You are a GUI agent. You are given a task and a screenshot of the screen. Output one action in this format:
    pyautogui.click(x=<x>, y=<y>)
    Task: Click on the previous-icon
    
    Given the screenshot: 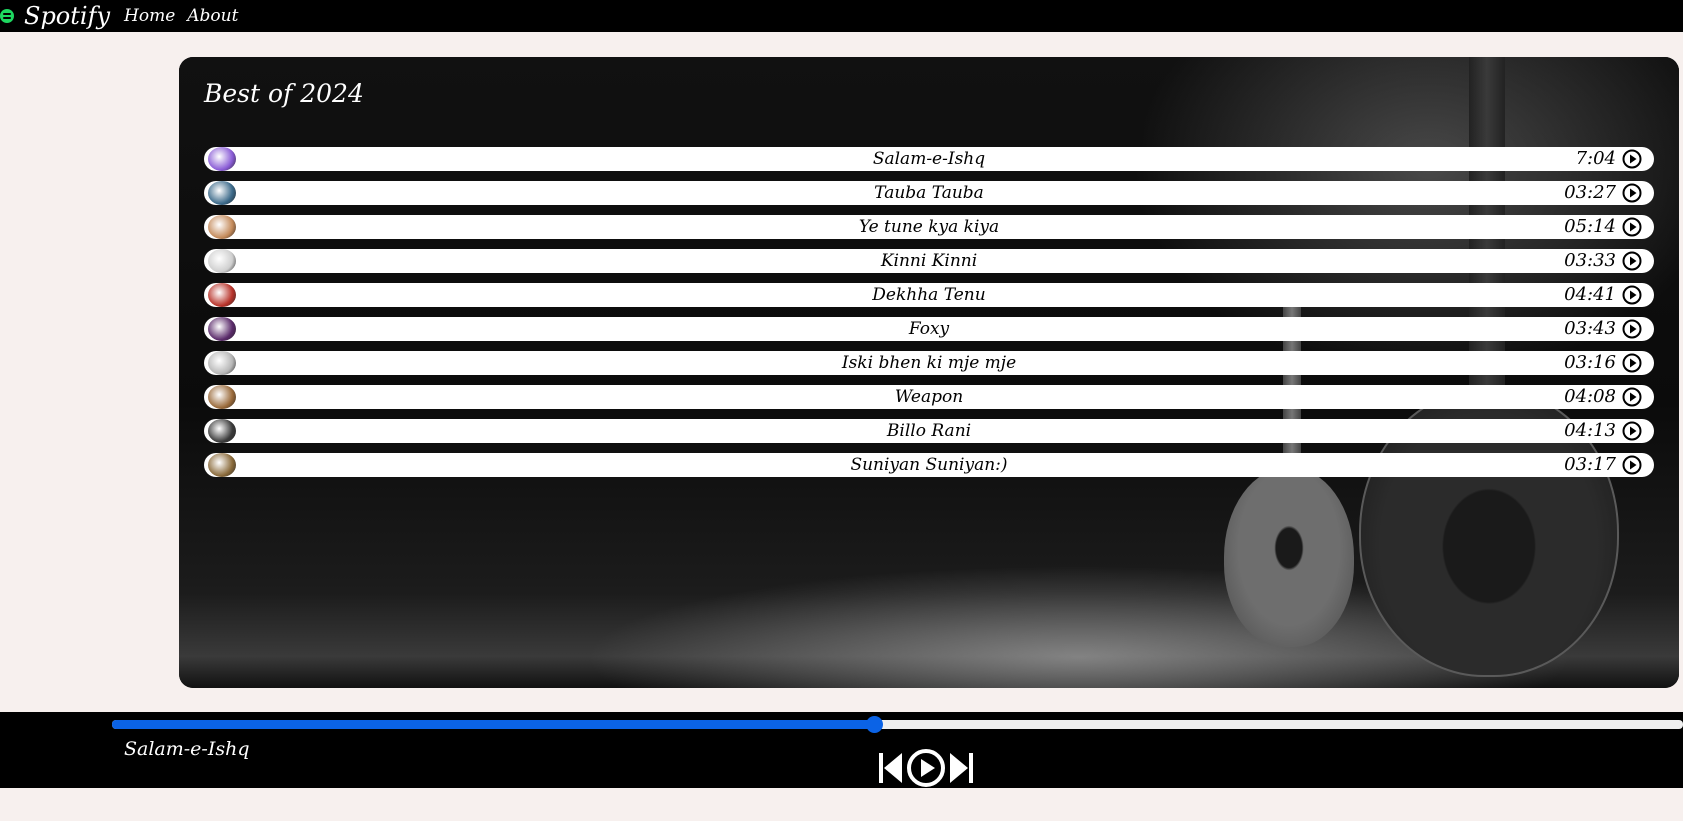 What is the action you would take?
    pyautogui.click(x=891, y=768)
    